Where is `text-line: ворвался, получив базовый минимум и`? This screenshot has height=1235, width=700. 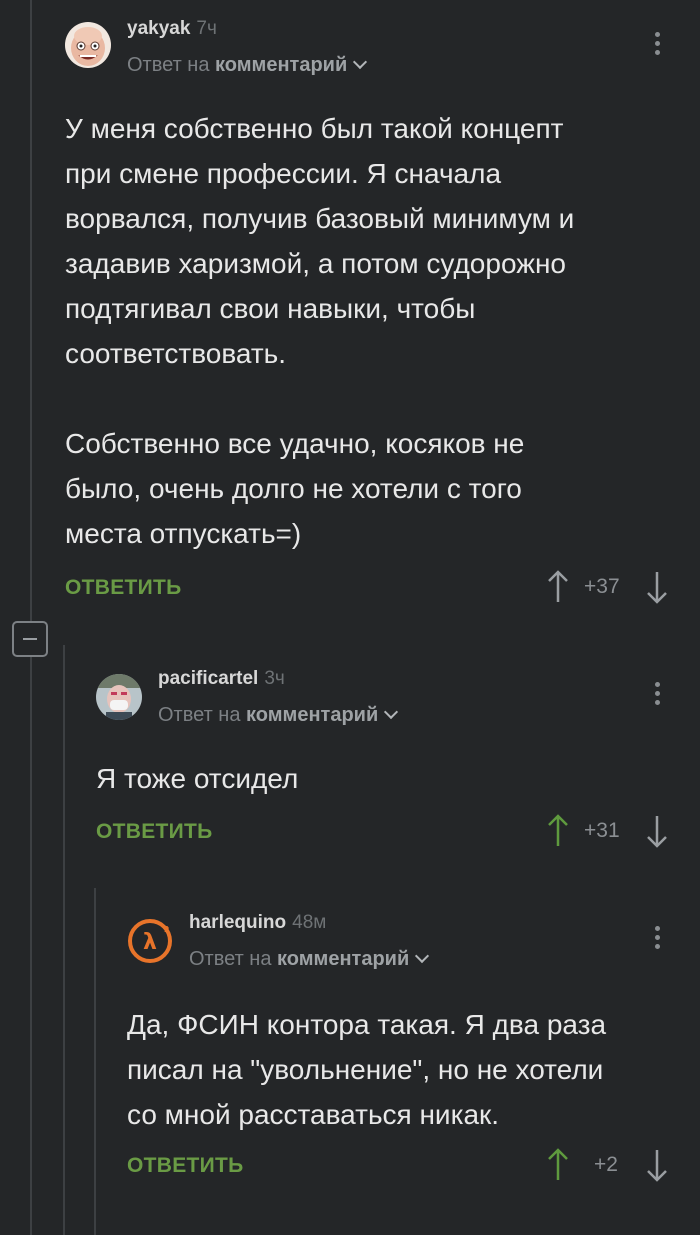
text-line: ворвался, получив базовый минимум и is located at coordinates (320, 218).